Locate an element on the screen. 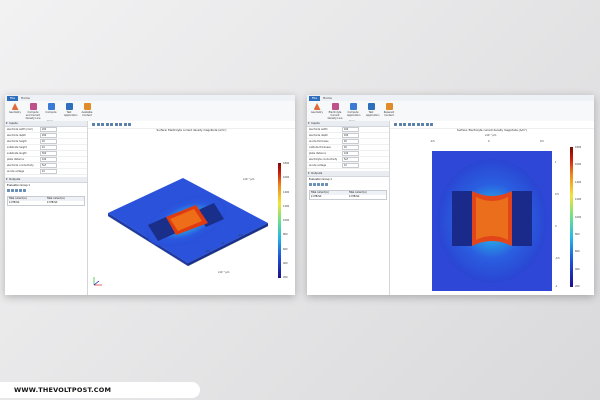 This screenshot has height=400, width=600. table-row: 2.9787e4 2.9787e4 is located at coordinates (348, 197).